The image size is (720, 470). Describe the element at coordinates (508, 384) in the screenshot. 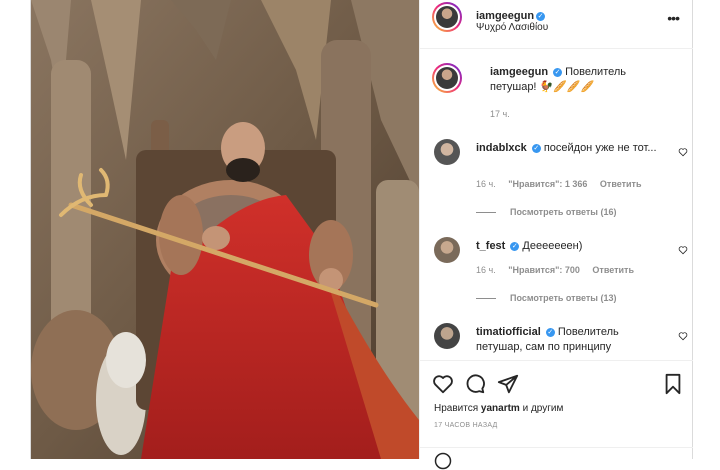

I see `share-icon` at that location.